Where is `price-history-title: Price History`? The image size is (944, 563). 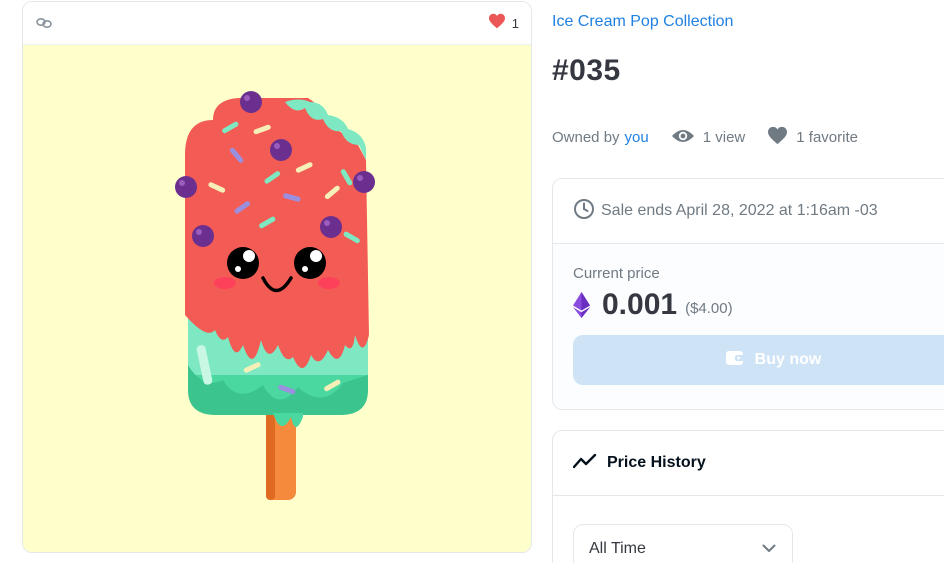 price-history-title: Price History is located at coordinates (656, 462).